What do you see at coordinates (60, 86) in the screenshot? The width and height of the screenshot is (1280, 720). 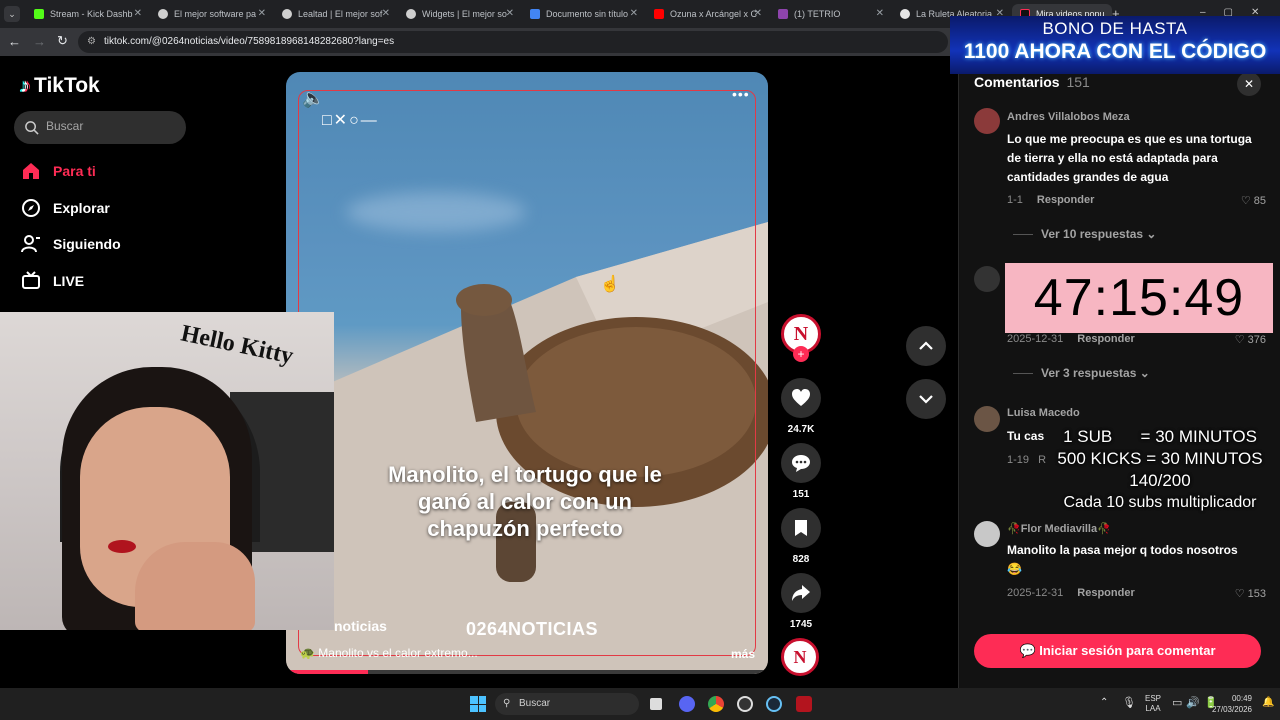 I see `tiktok-logo: ♪ TikTok` at bounding box center [60, 86].